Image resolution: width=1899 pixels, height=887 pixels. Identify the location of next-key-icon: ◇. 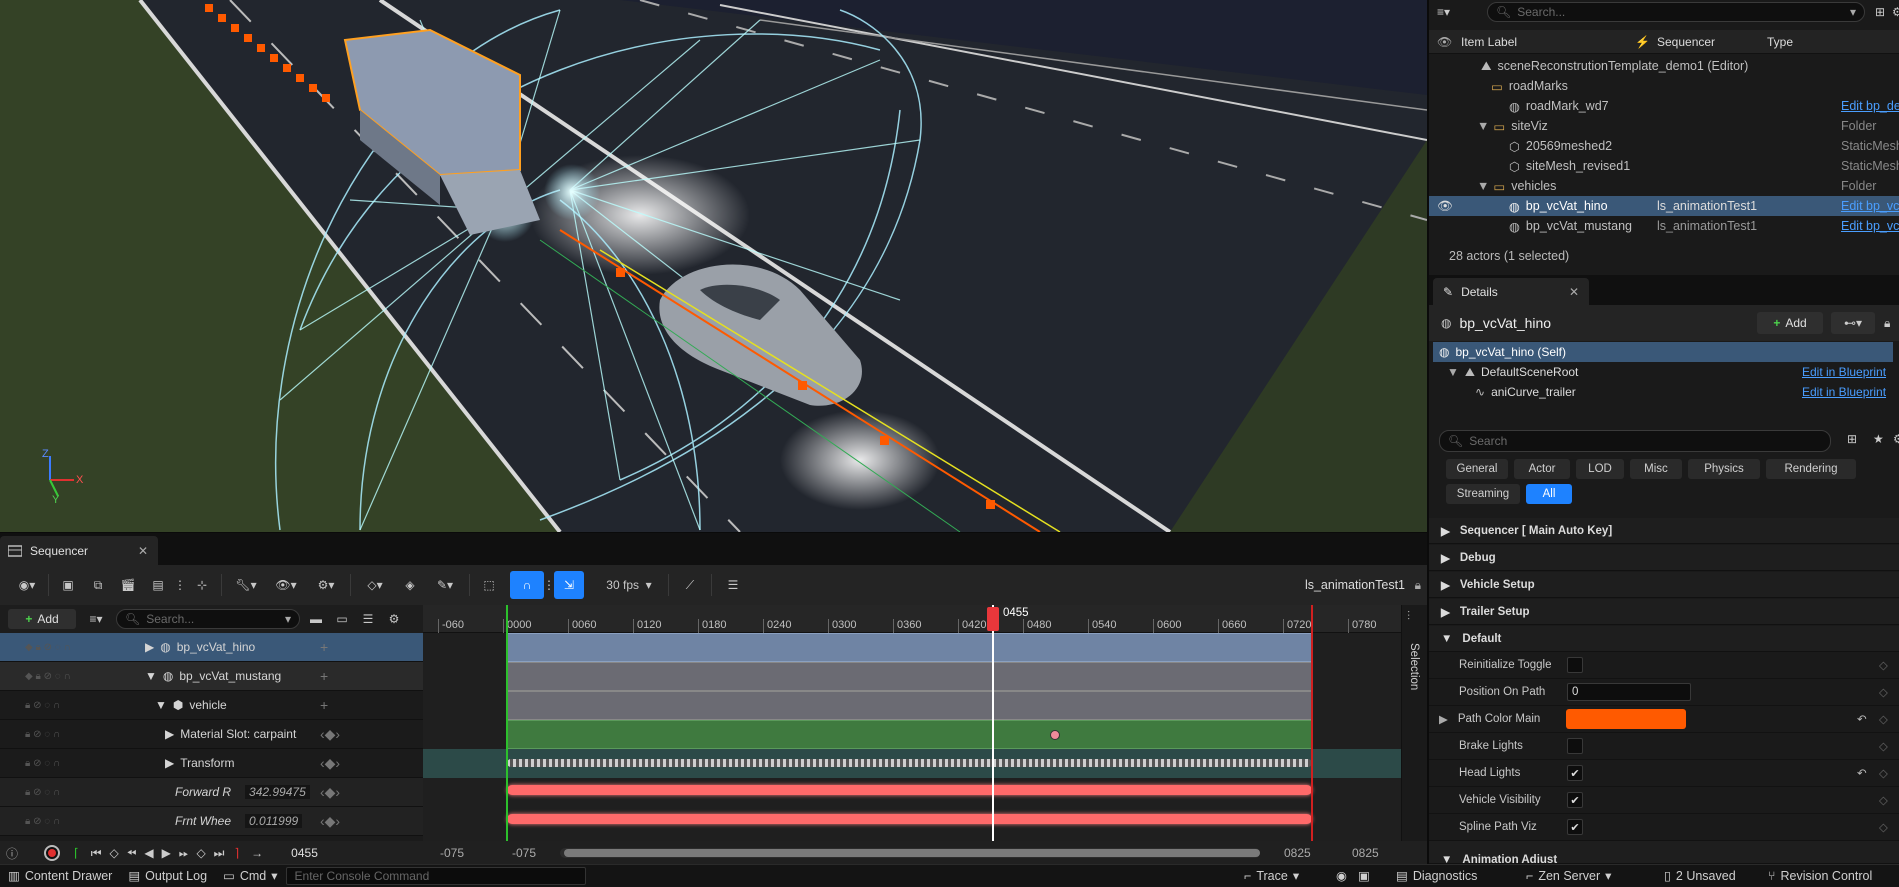
(200, 853).